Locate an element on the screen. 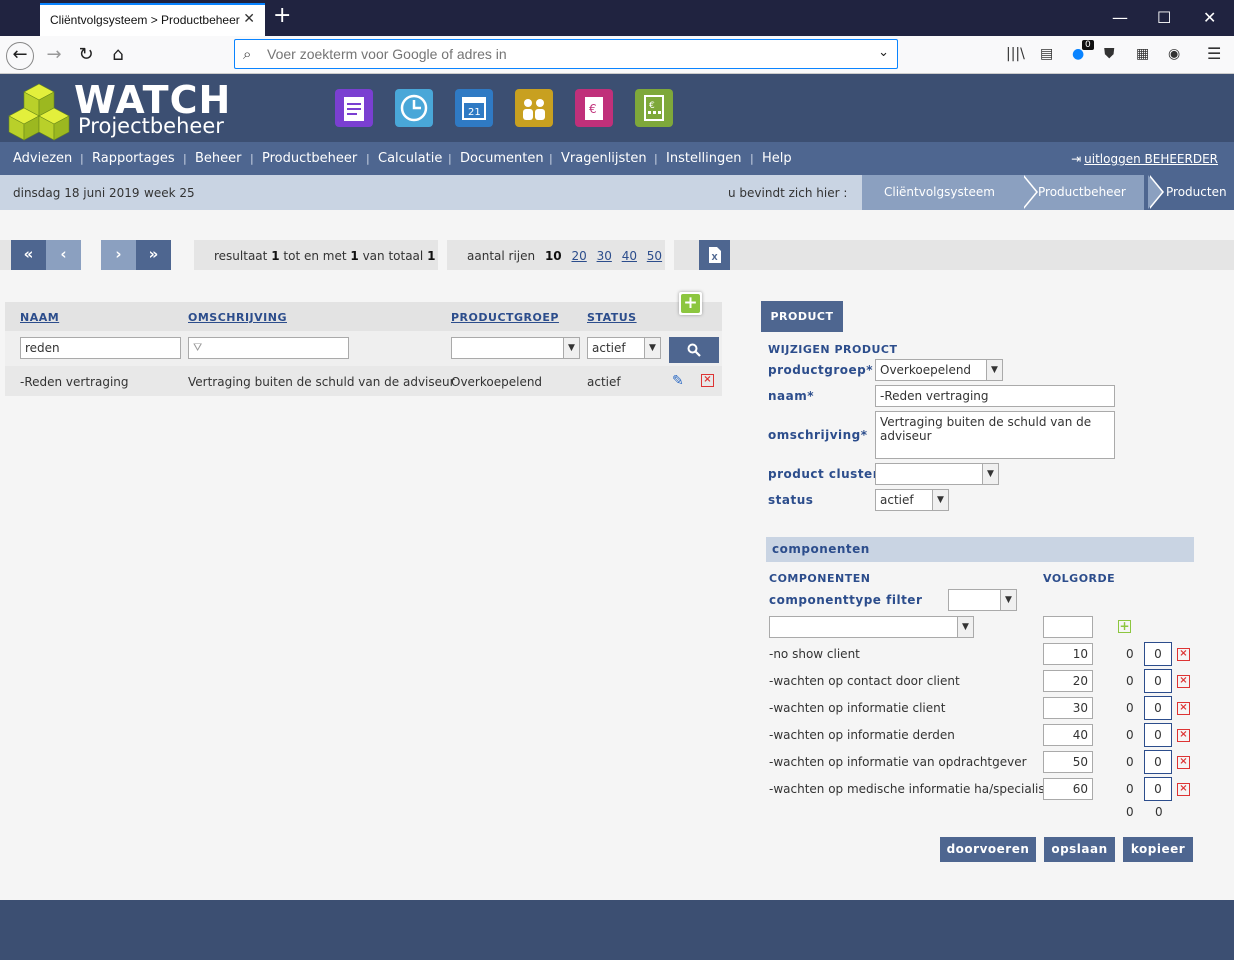 The width and height of the screenshot is (1234, 960). documents-app-icon is located at coordinates (354, 108).